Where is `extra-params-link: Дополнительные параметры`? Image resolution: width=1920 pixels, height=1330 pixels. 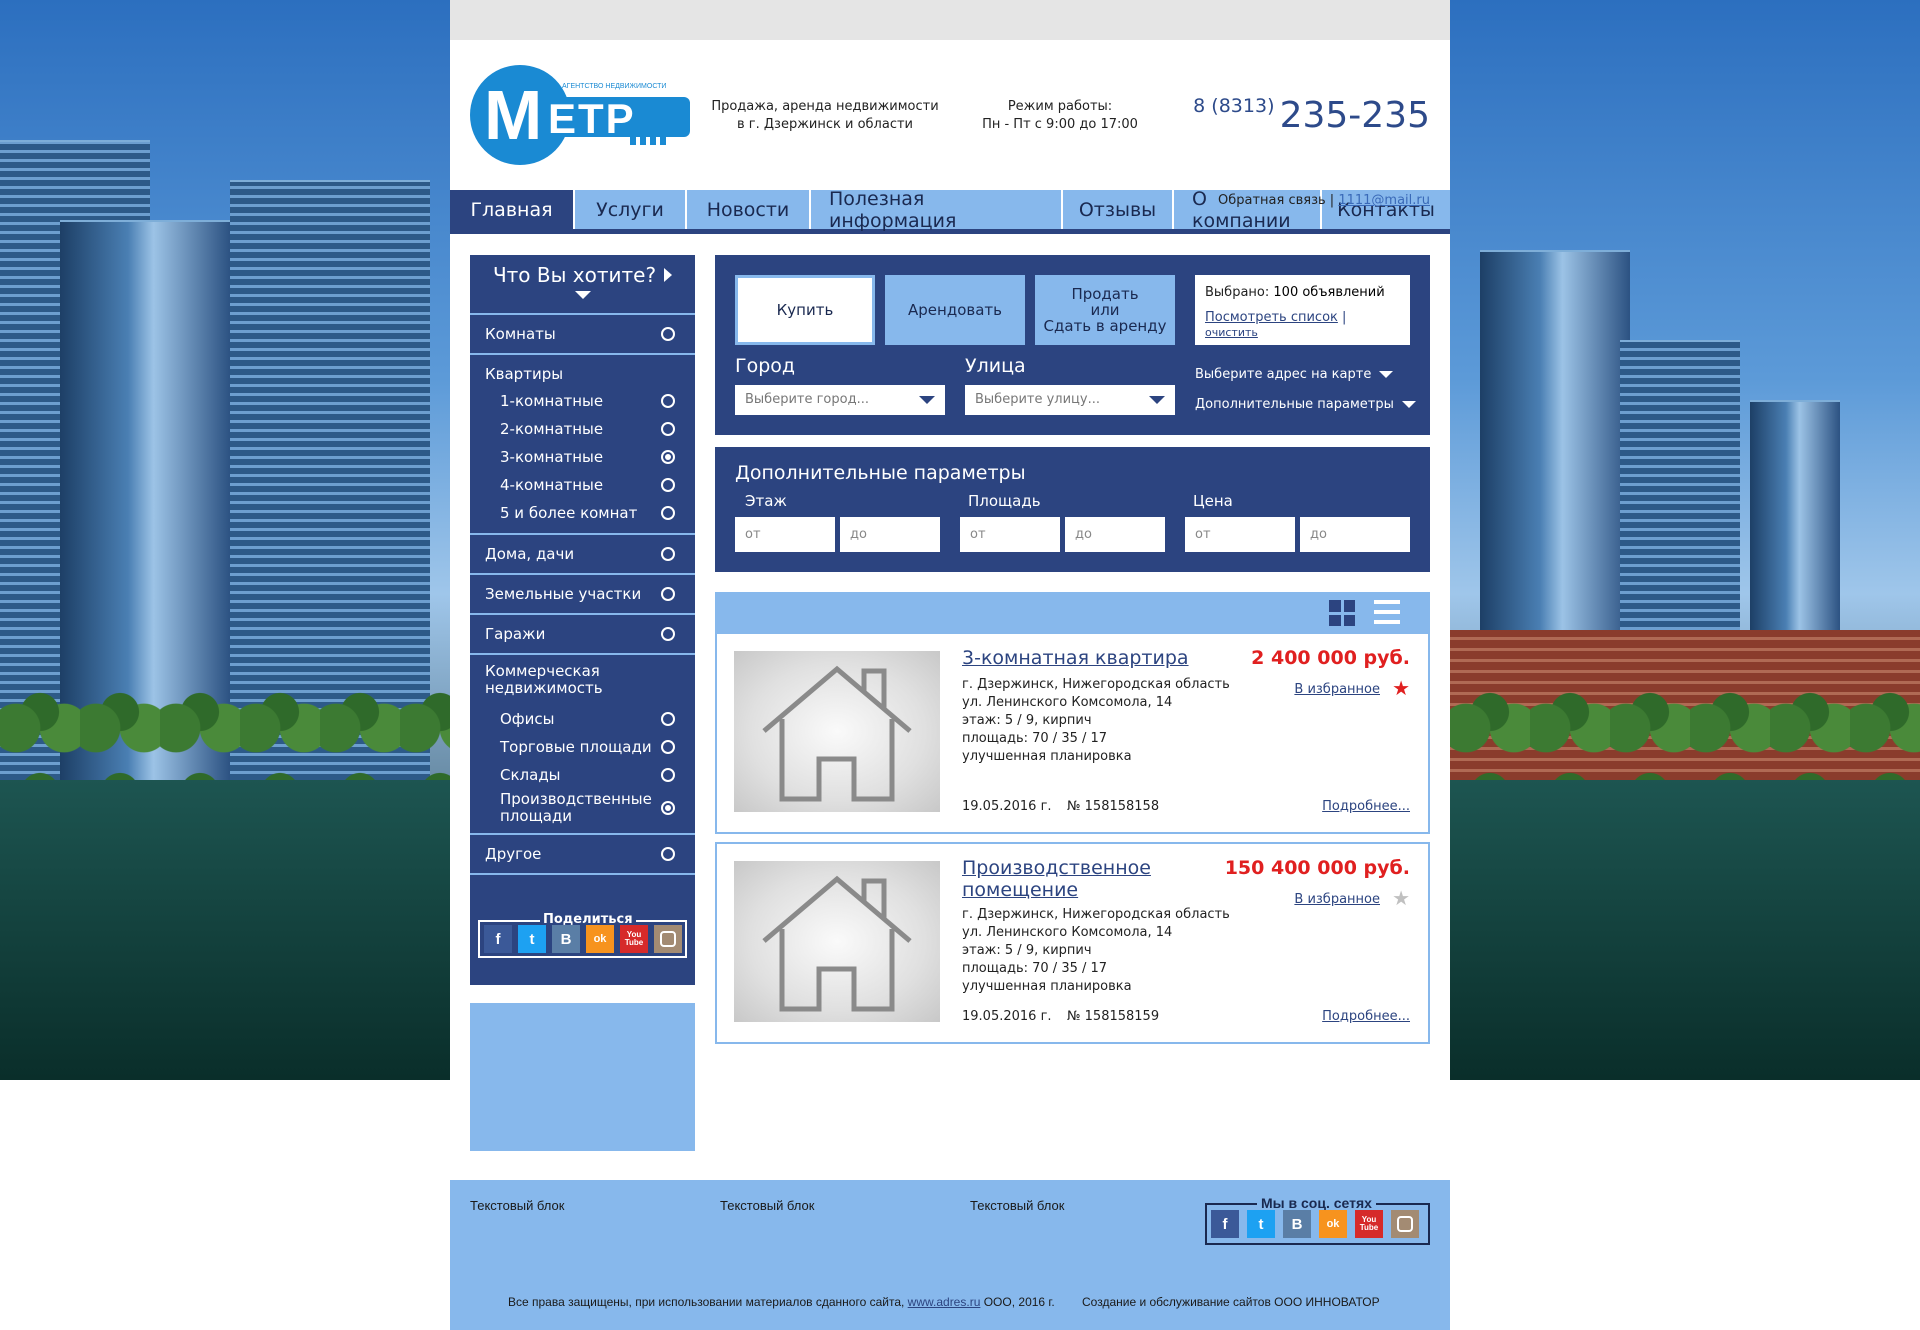
extra-params-link: Дополнительные параметры is located at coordinates (1305, 404).